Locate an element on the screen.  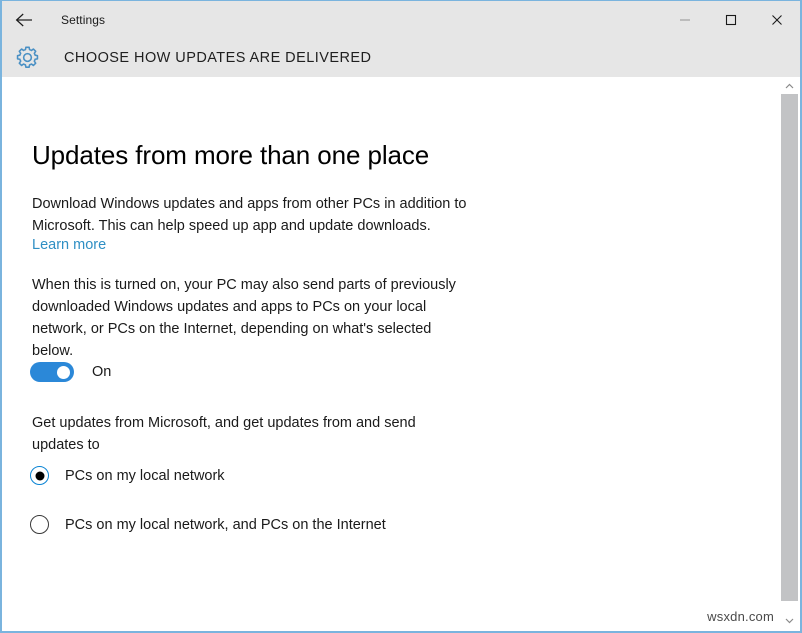
learn-more-link: Learn more is located at coordinates (69, 245).